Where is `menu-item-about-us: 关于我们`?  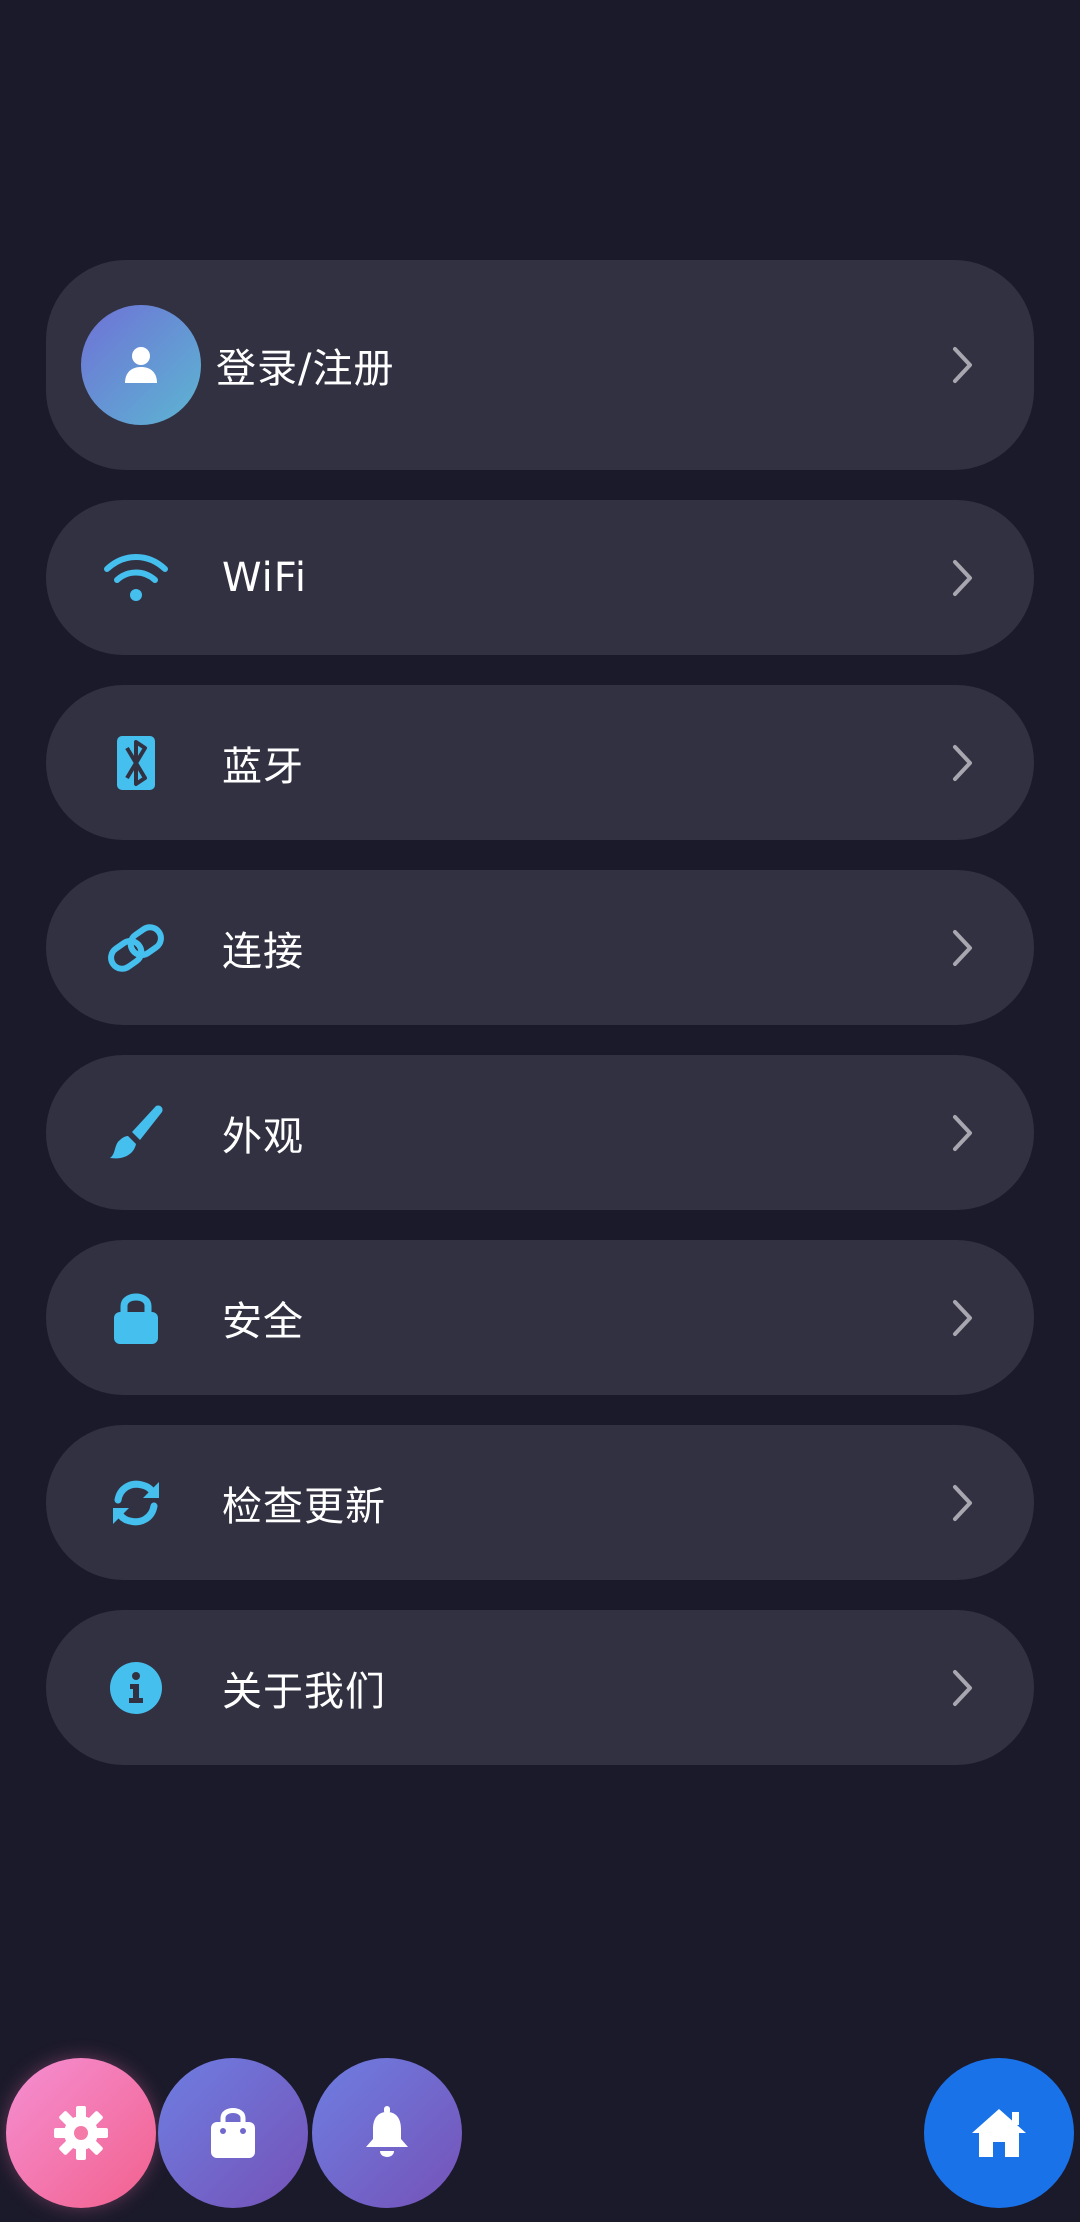
menu-item-about-us: 关于我们 is located at coordinates (540, 1687).